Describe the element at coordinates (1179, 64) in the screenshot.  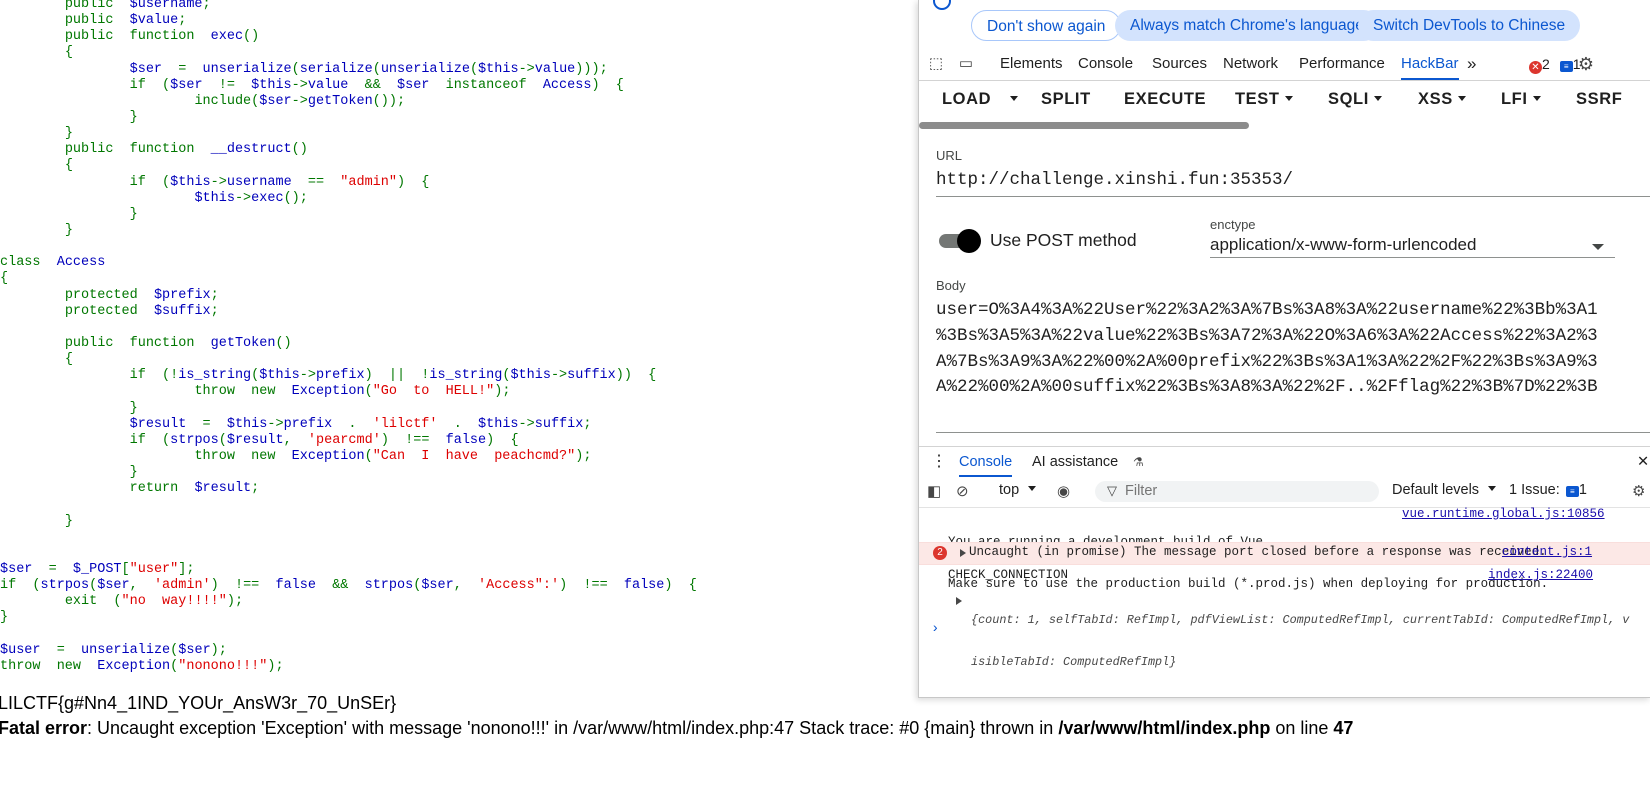
I see `tab-sources: Sources` at that location.